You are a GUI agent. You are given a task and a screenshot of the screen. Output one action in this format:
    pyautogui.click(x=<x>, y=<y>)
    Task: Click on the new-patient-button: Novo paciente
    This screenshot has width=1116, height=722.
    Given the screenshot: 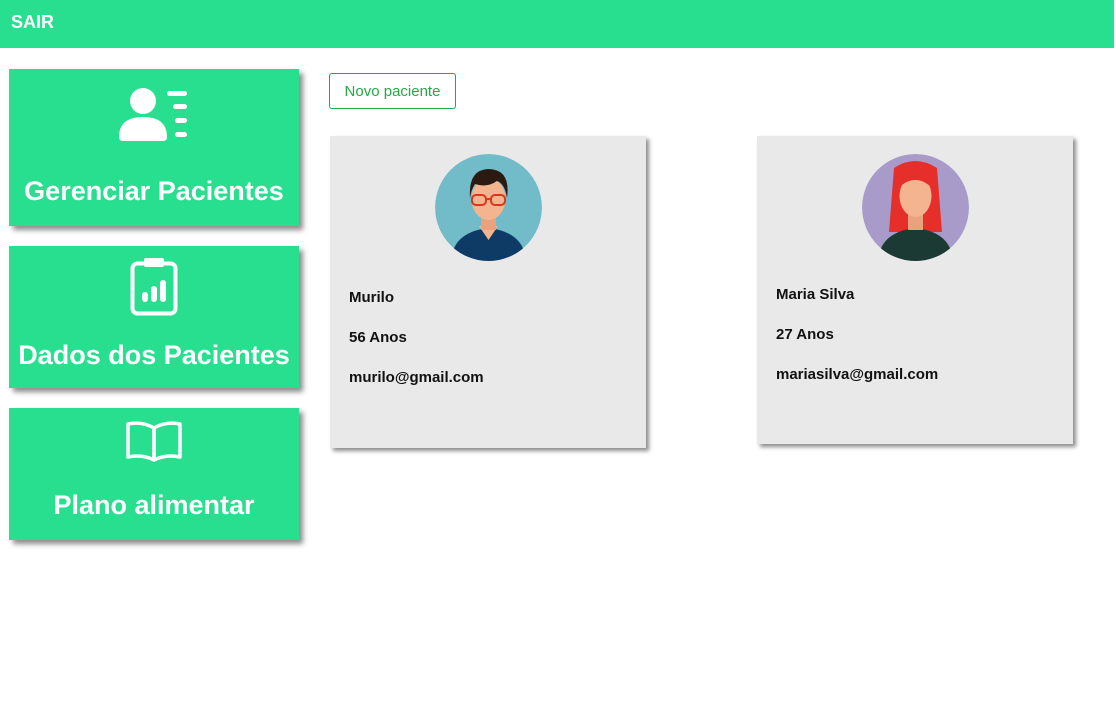 What is the action you would take?
    pyautogui.click(x=392, y=91)
    